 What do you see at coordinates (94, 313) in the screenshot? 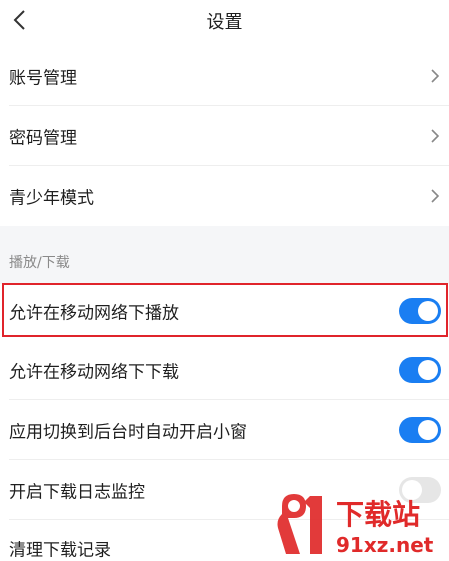
I see `row-label: 允许在移动网络下播放` at bounding box center [94, 313].